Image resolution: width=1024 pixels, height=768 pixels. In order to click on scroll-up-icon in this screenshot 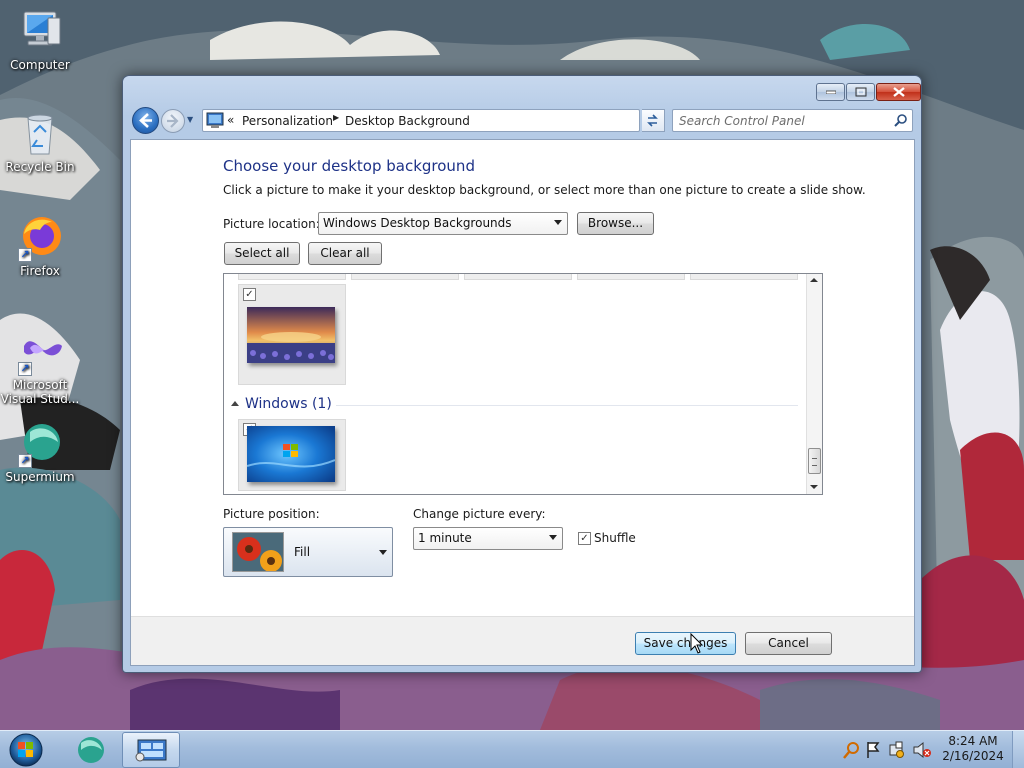, I will do `click(814, 280)`.